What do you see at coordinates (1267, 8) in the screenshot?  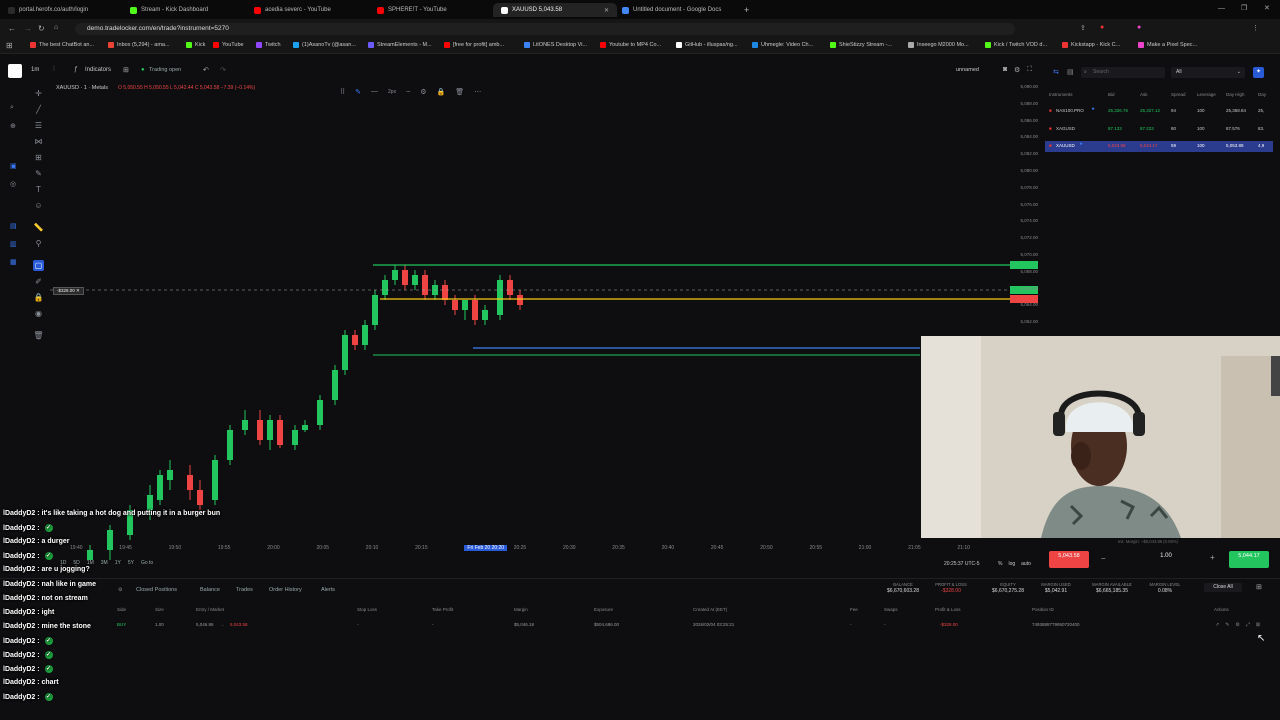 I see `close-window-icon: ✕` at bounding box center [1267, 8].